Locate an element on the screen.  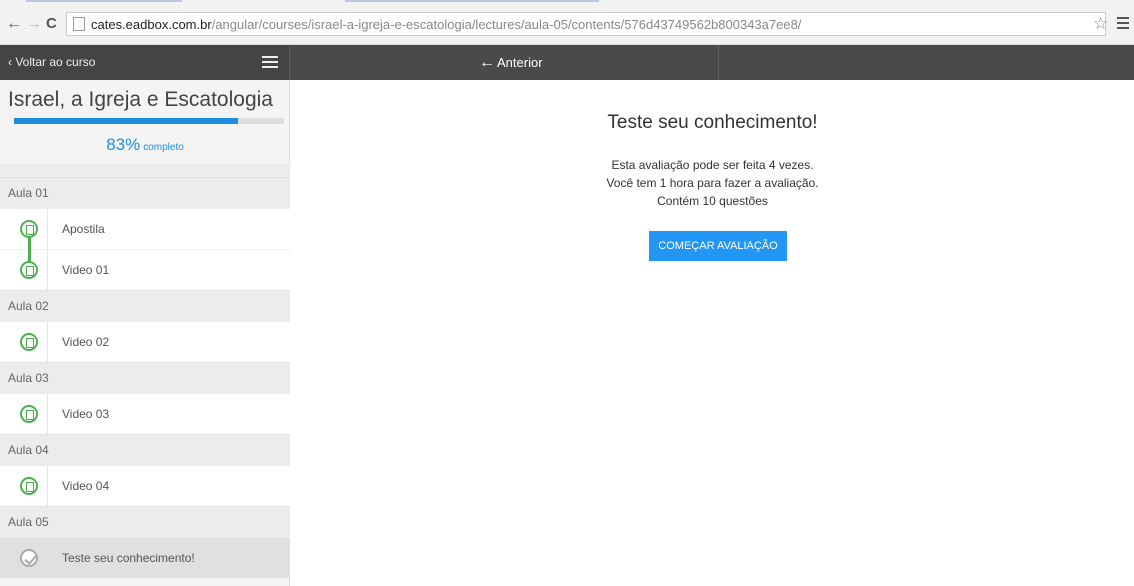
progress-text: 83% completo is located at coordinates (145, 145).